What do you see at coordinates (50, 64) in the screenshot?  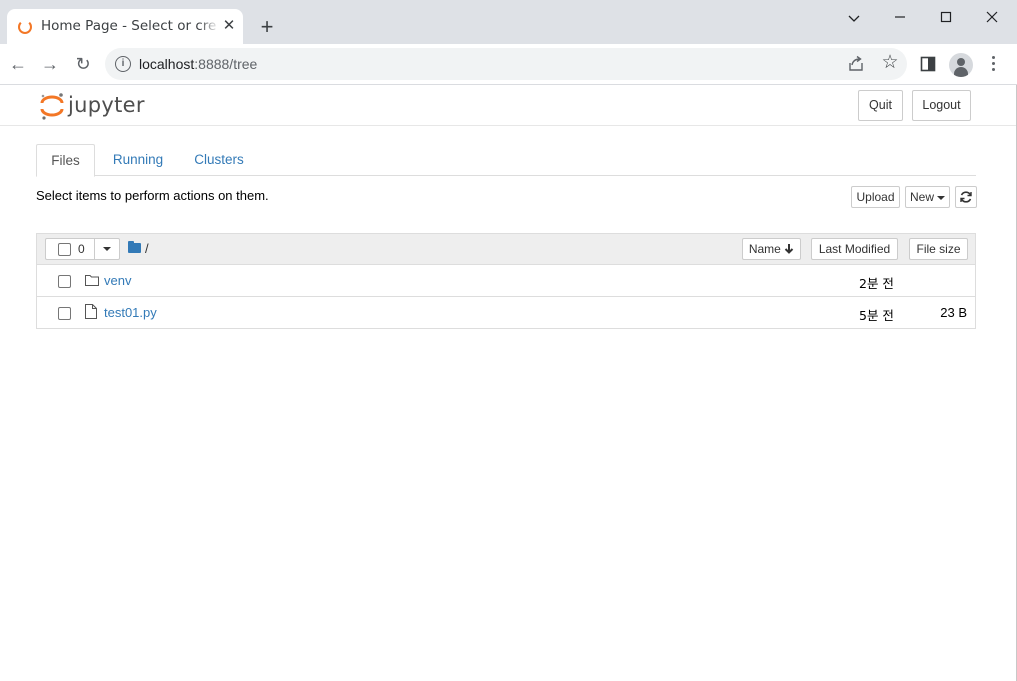 I see `forward-button: →` at bounding box center [50, 64].